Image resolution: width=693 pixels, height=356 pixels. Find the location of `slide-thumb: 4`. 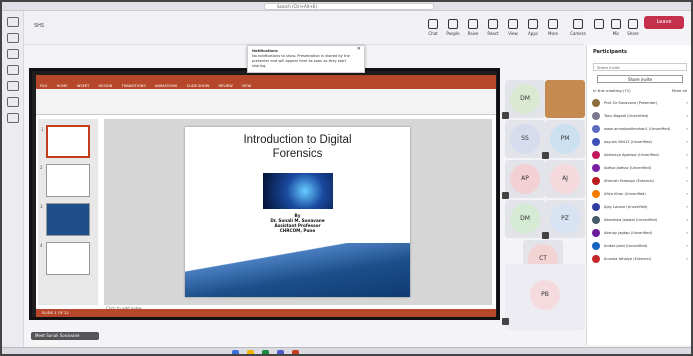

slide-thumb: 4 is located at coordinates (65, 258).